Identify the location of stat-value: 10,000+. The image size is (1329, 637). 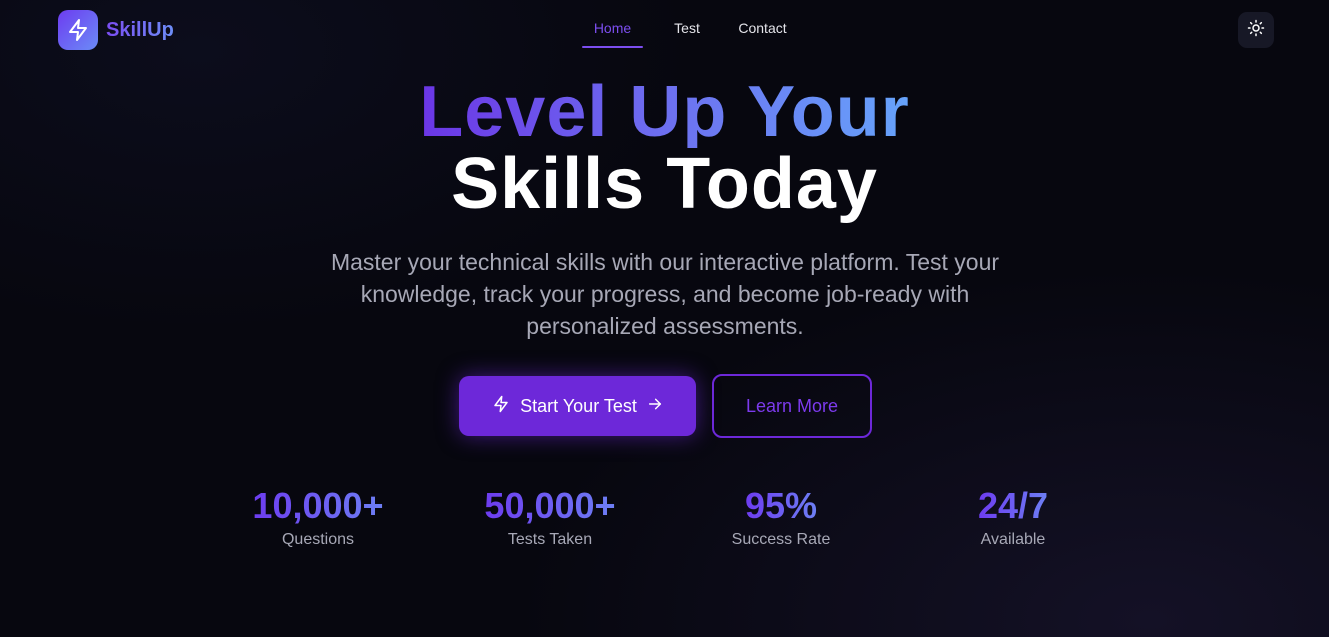
(318, 505).